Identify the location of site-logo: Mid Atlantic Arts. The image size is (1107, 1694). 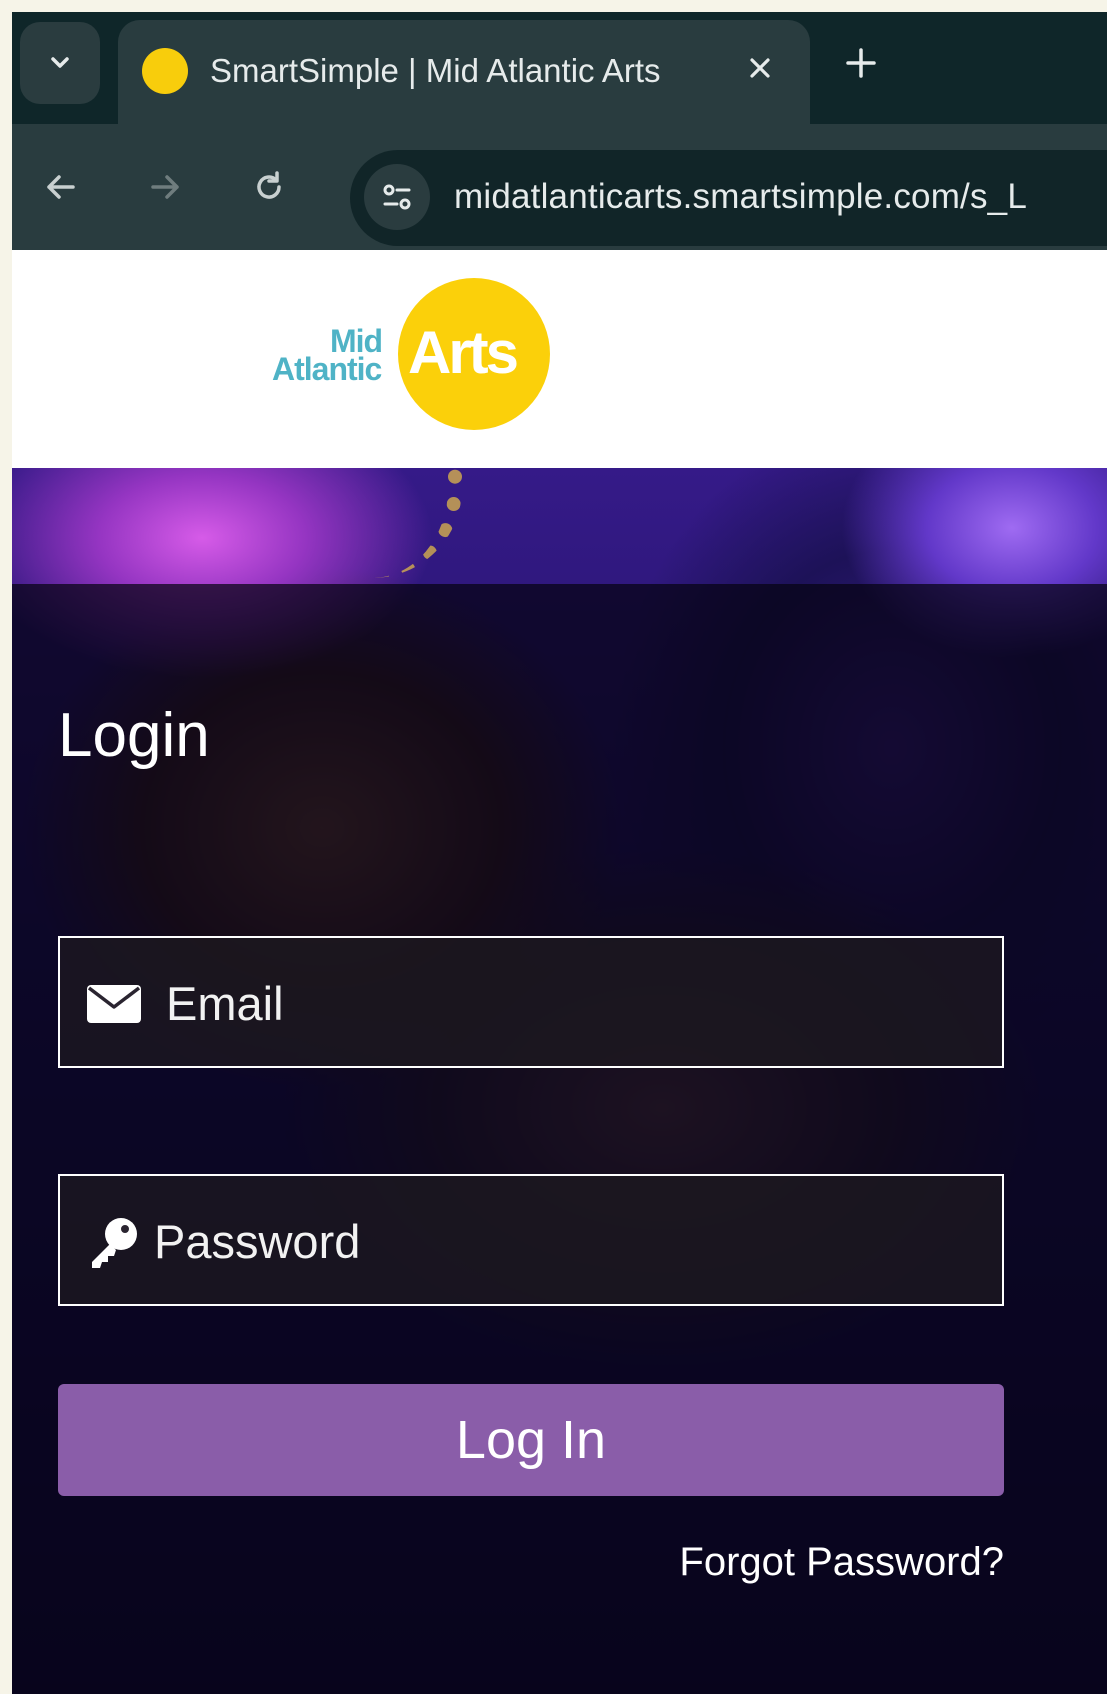
(422, 363).